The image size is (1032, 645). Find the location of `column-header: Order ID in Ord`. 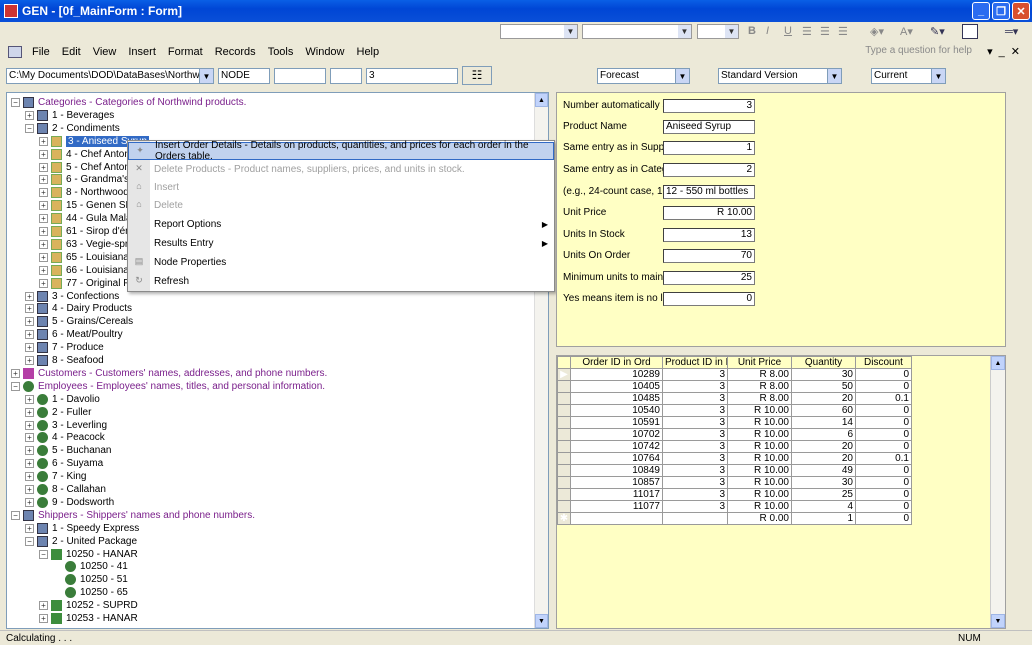

column-header: Order ID in Ord is located at coordinates (616, 362).